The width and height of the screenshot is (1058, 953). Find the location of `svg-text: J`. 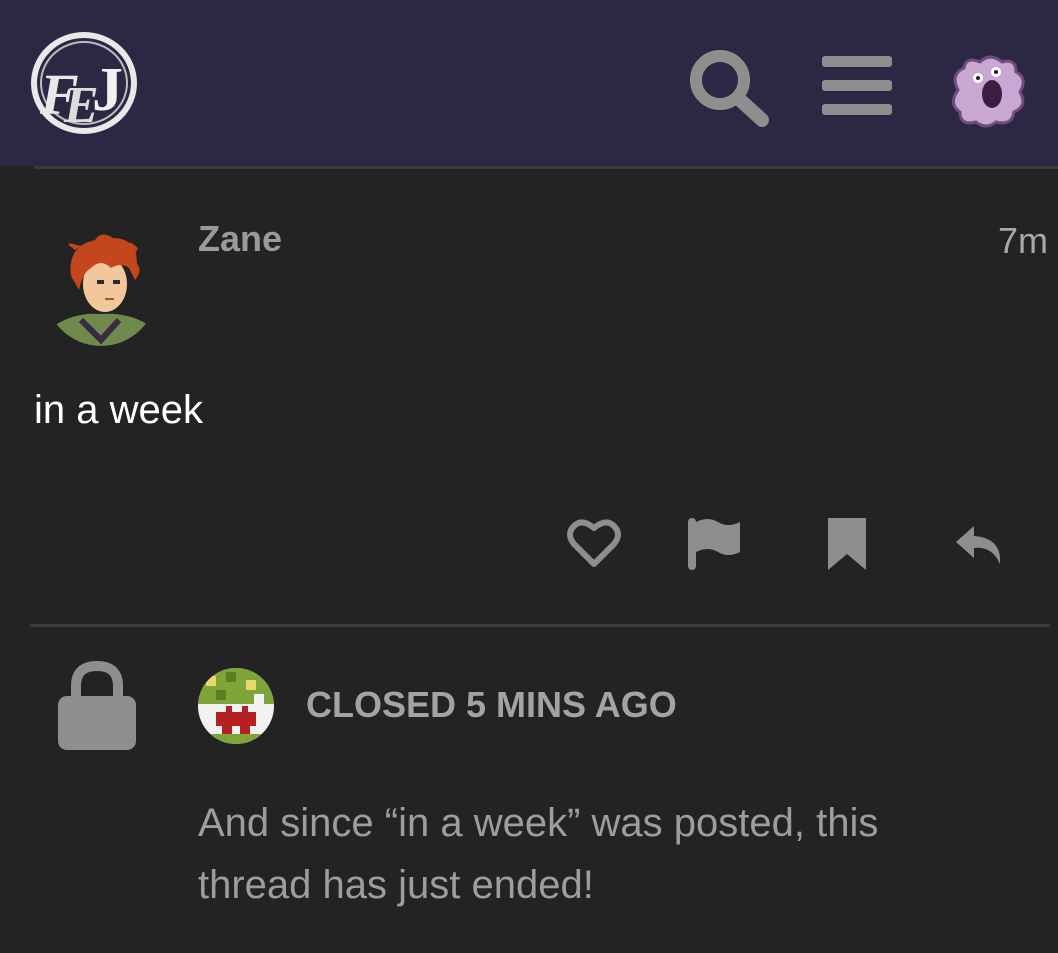

svg-text: J is located at coordinates (107, 90).